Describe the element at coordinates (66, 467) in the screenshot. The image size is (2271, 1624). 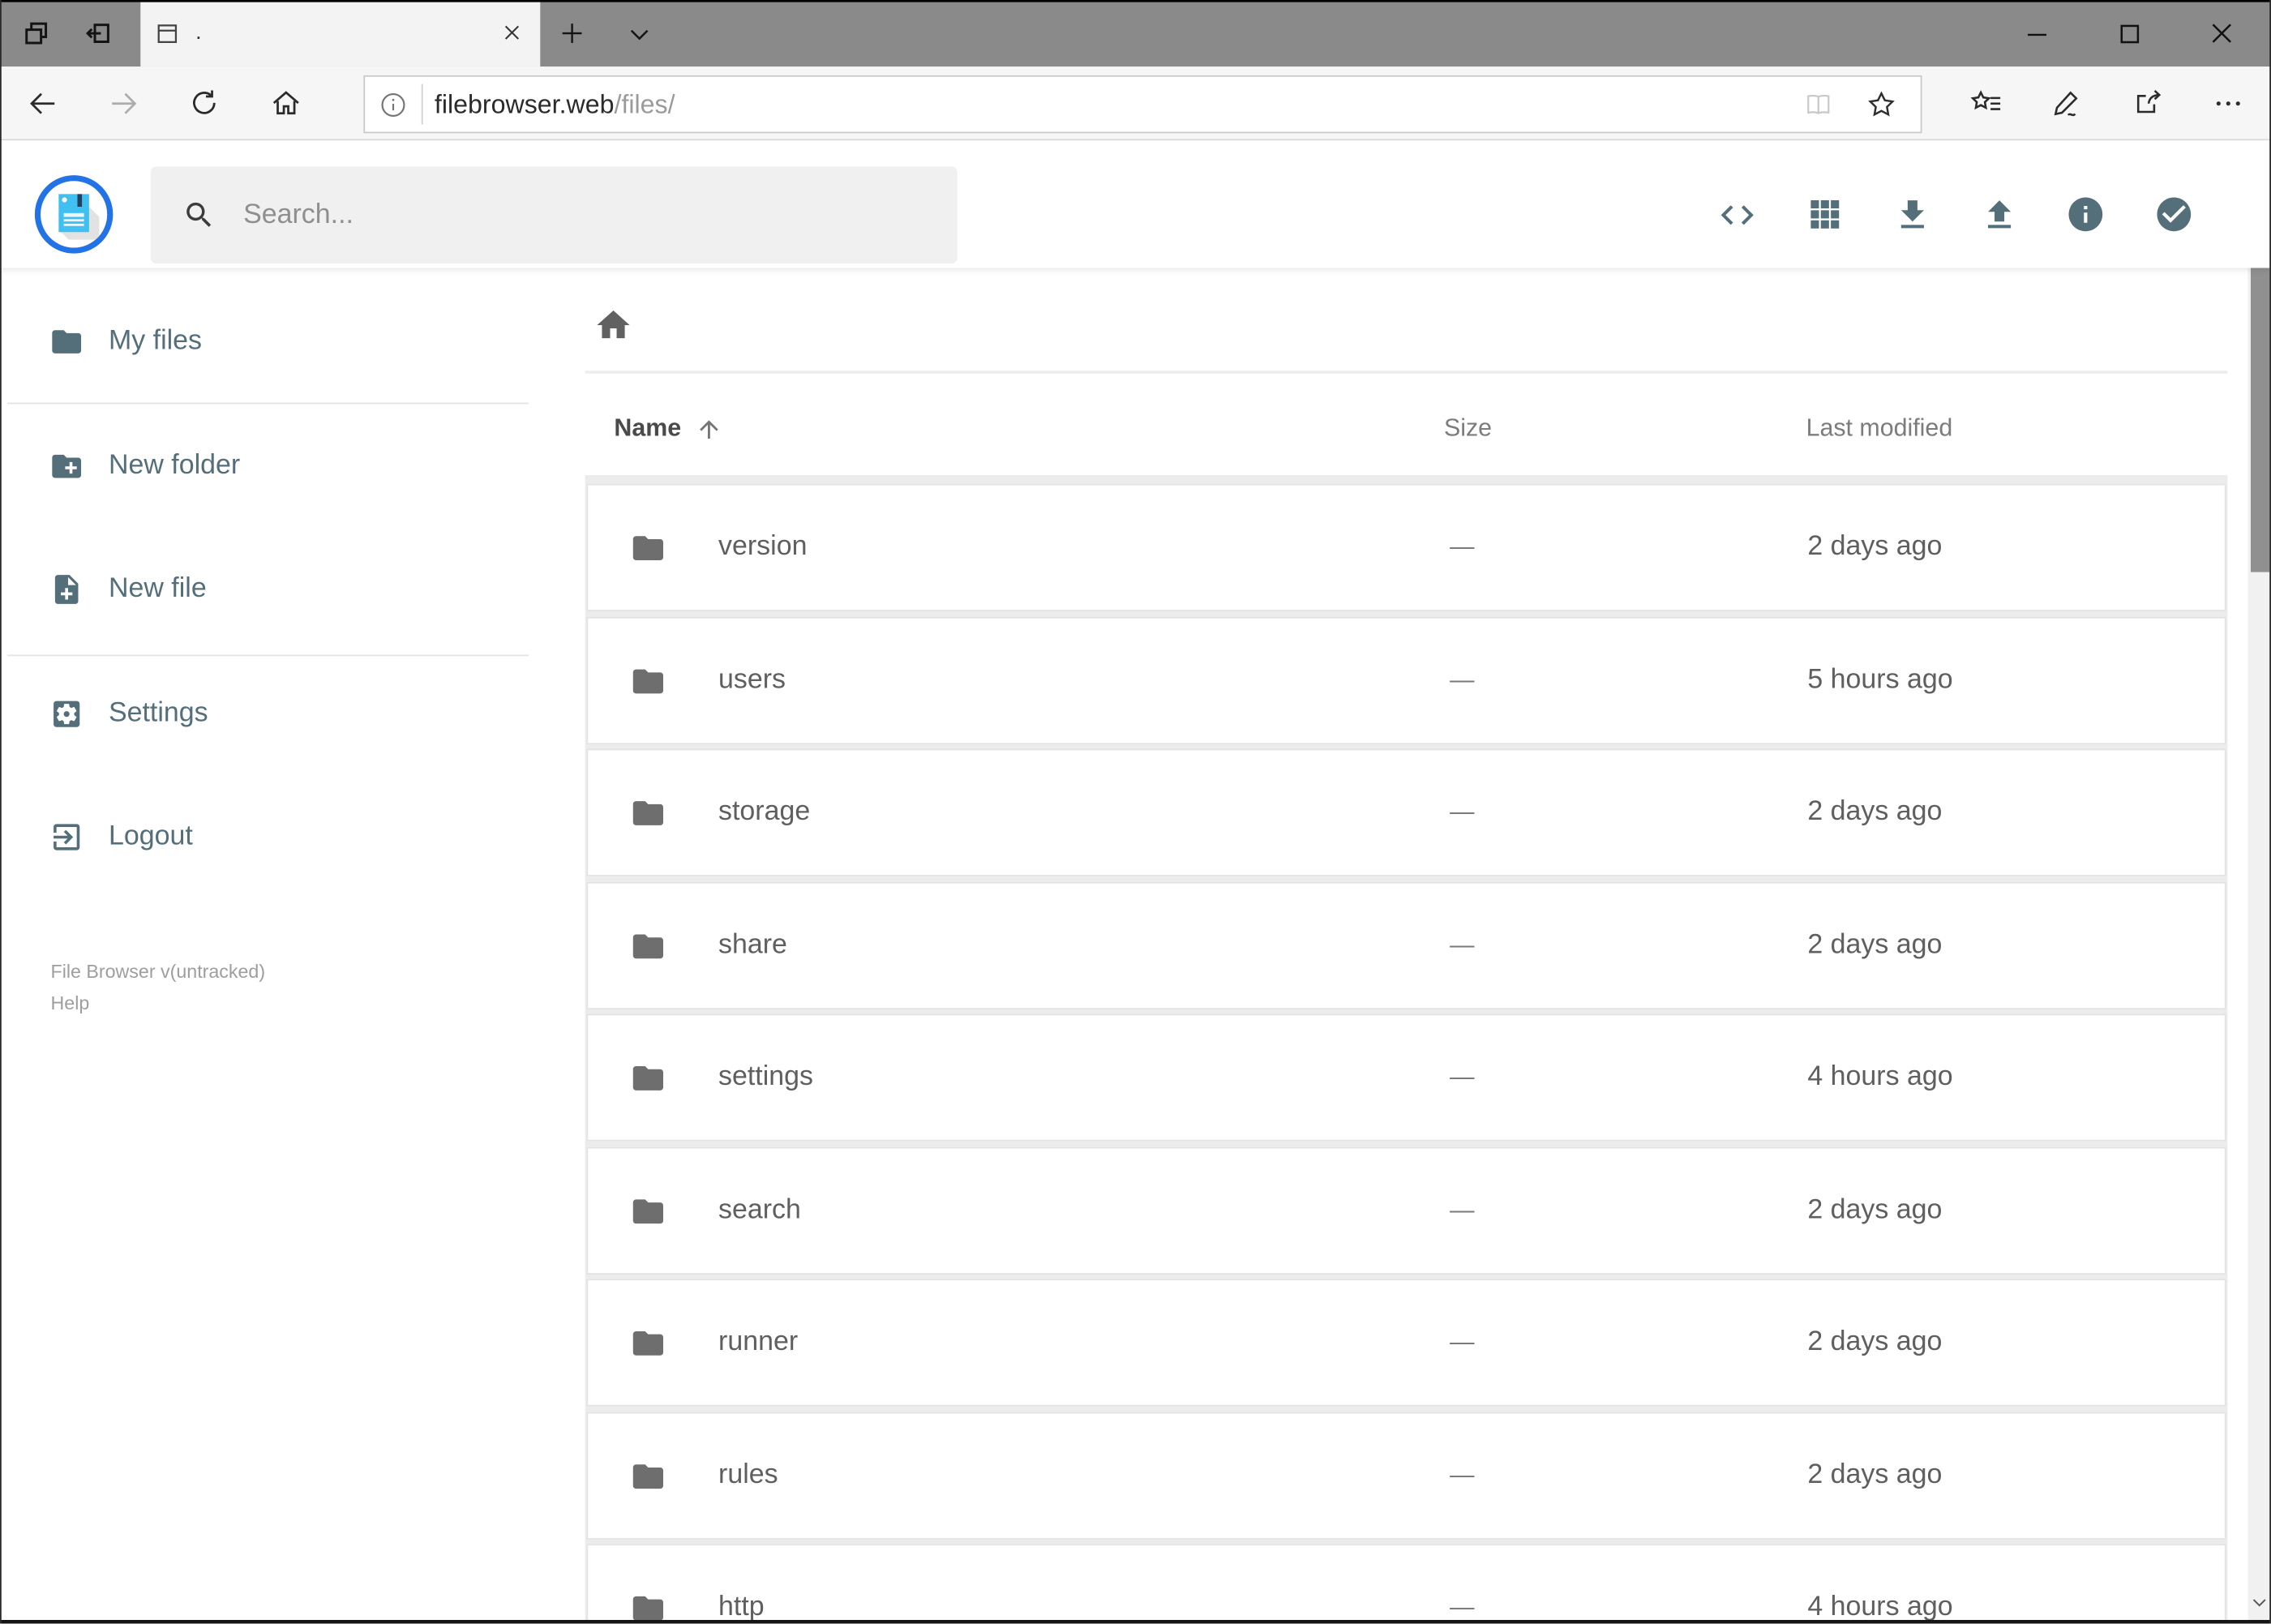
I see `new-folder-icon` at that location.